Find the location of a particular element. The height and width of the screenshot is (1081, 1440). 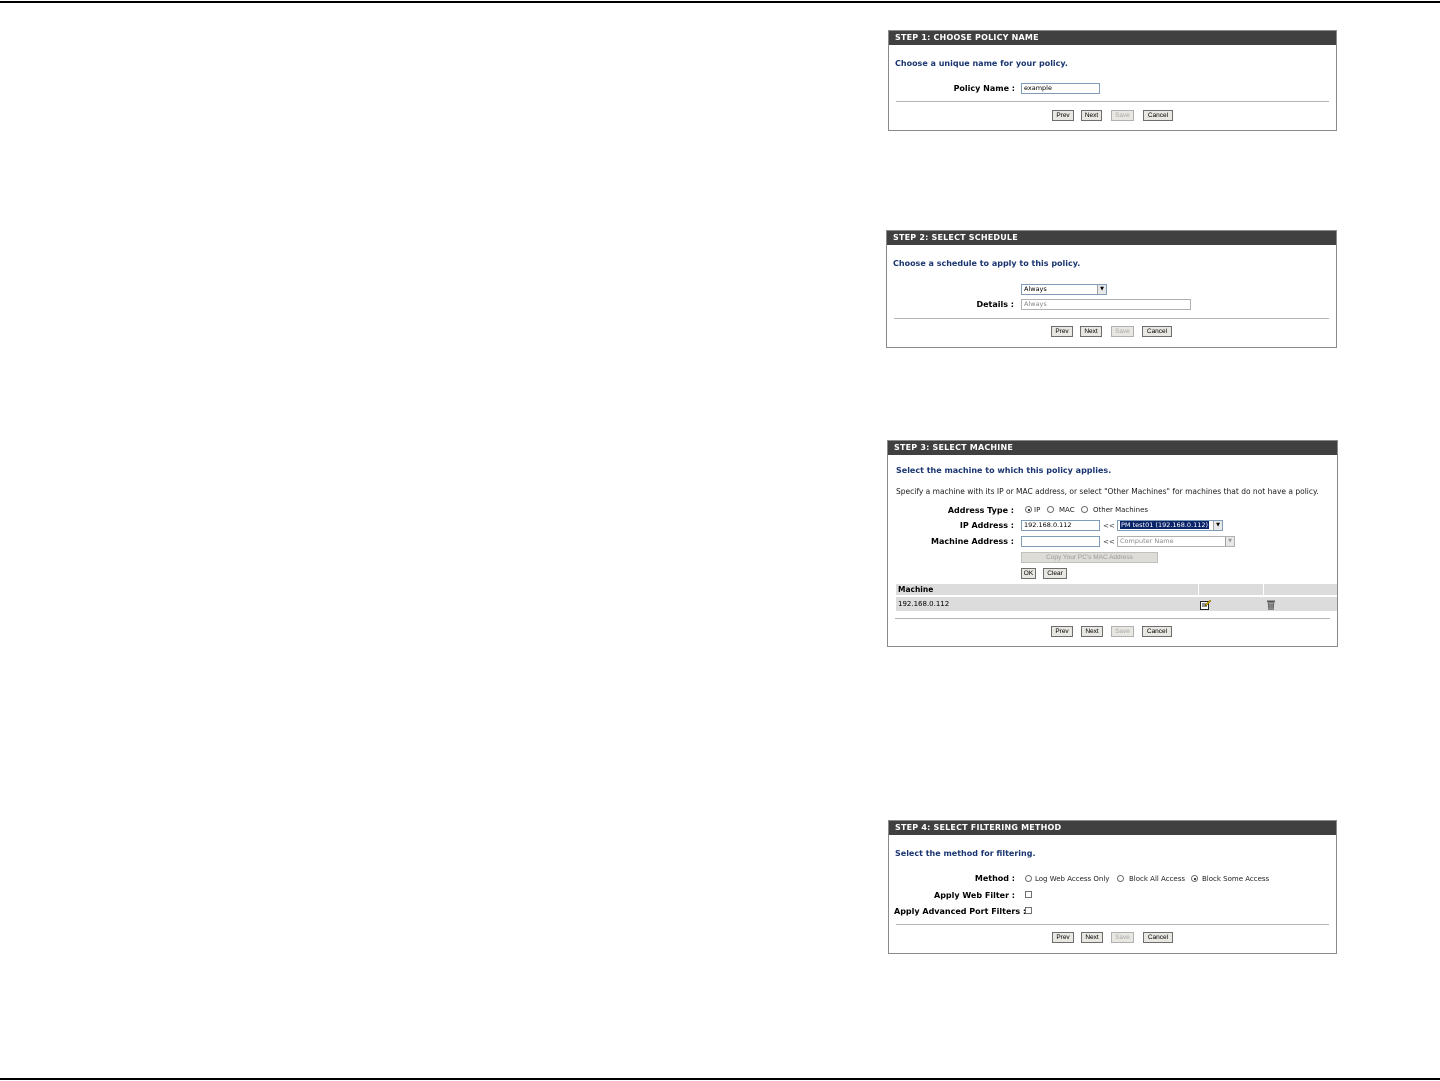

step2-cancel-button: Cancel is located at coordinates (1157, 331).